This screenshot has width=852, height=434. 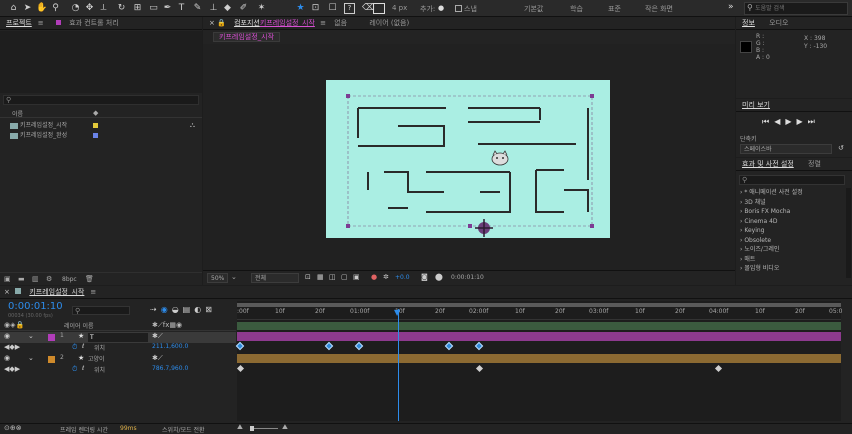 What do you see at coordinates (349, 8) in the screenshot?
I see `snap-question-icon: ?` at bounding box center [349, 8].